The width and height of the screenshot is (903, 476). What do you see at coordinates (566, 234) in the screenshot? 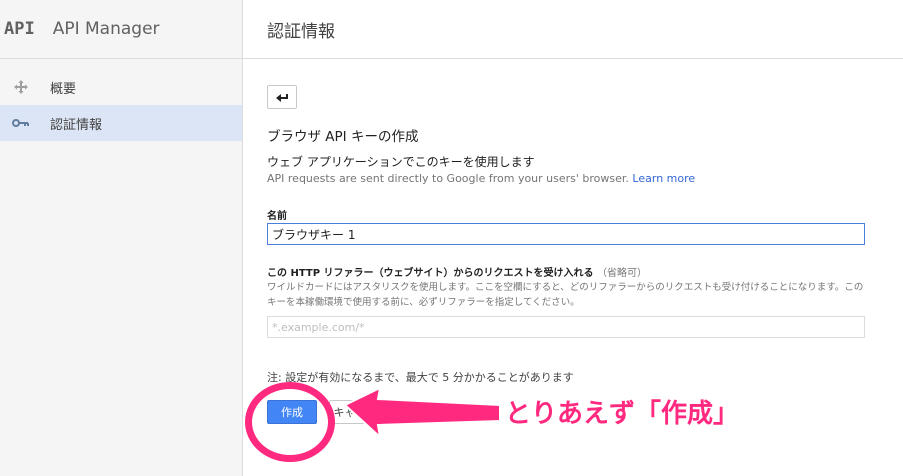
I see `name-input` at bounding box center [566, 234].